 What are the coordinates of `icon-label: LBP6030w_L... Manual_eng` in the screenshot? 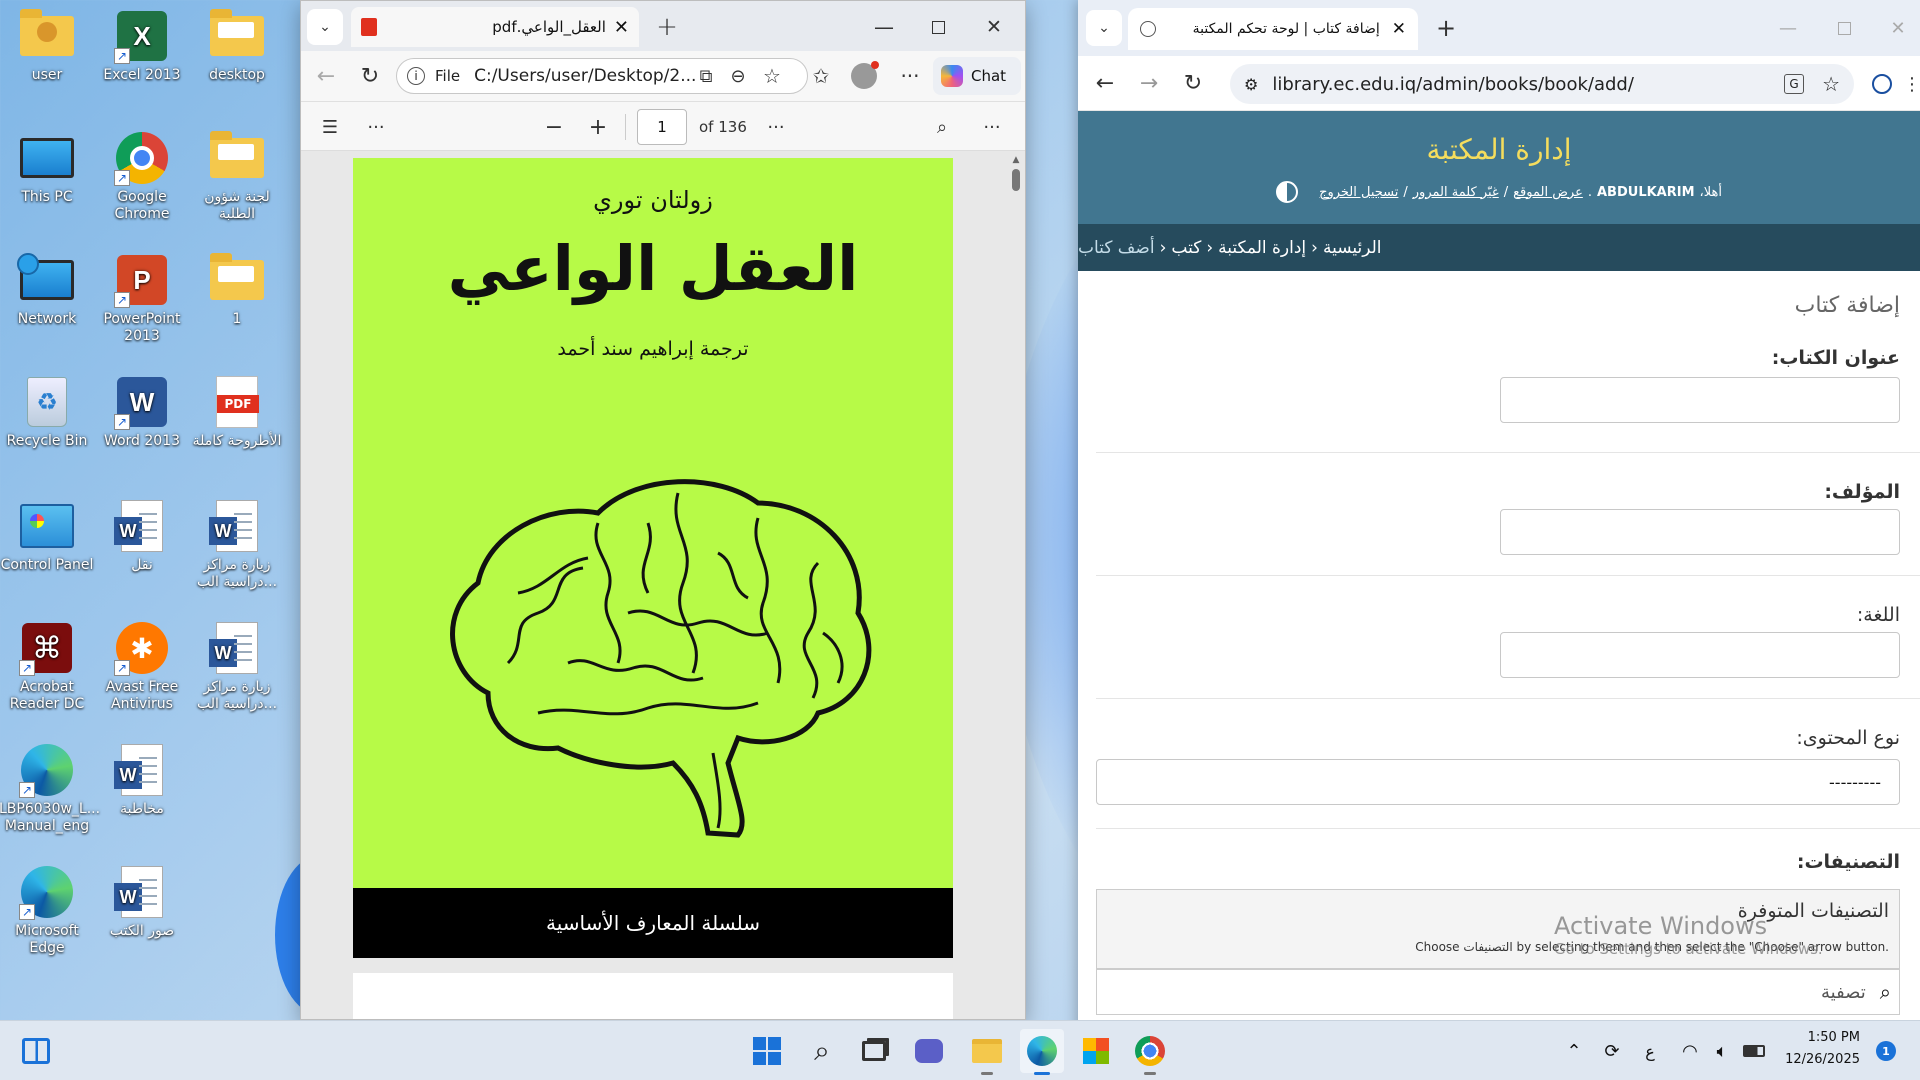 It's located at (50, 817).